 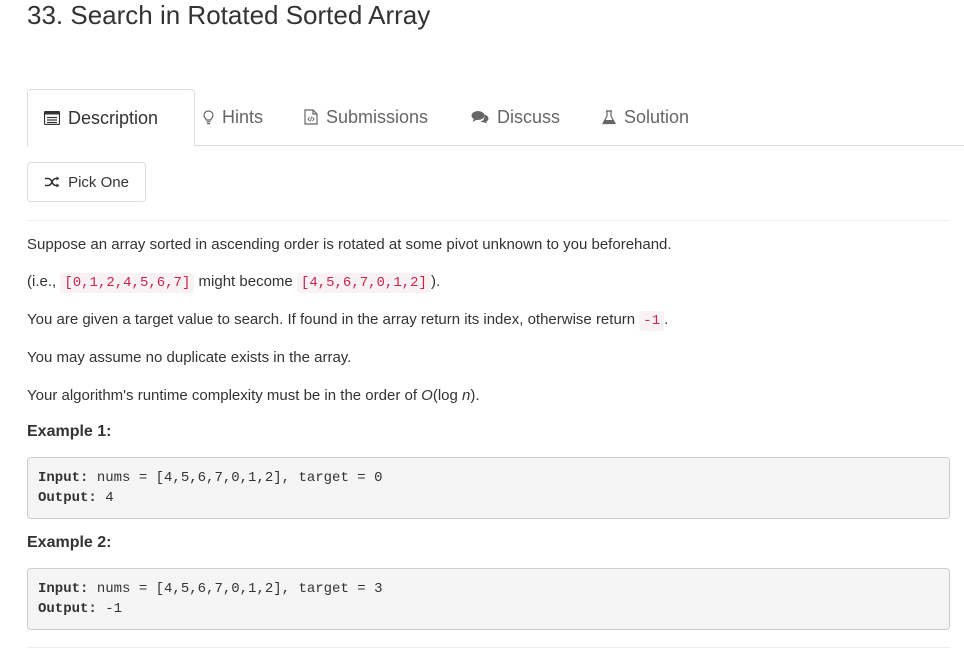 I want to click on tab-discuss: Discuss, so click(x=515, y=117).